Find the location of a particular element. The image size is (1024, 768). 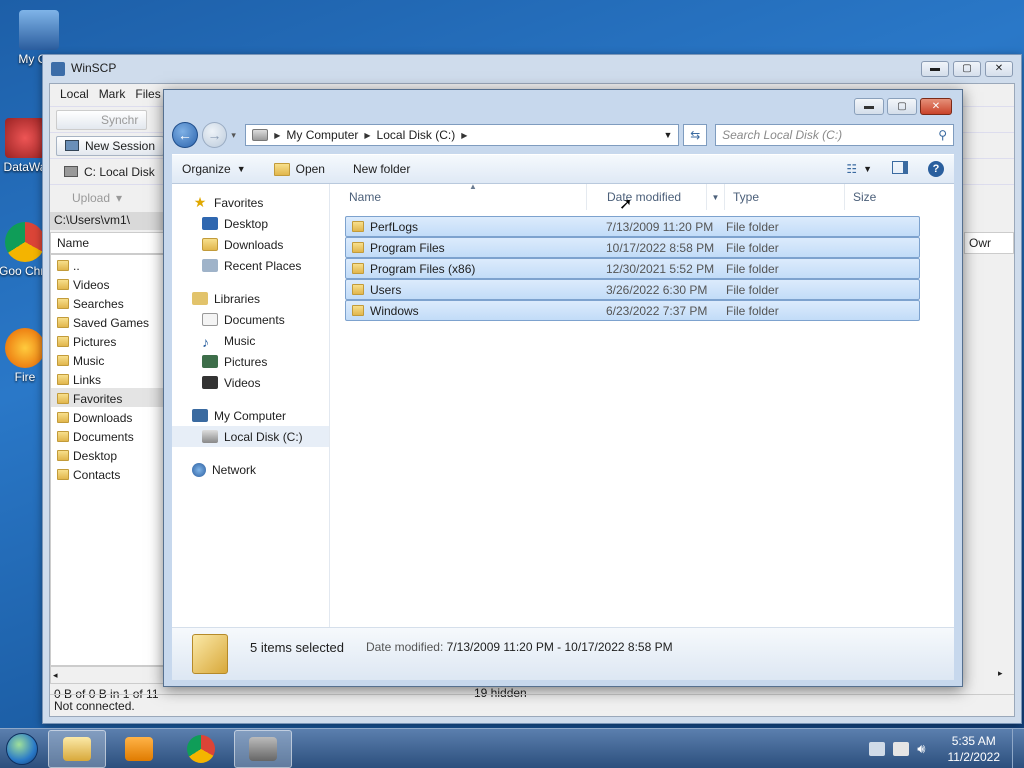

breadcrumb-my-computer: My Computer is located at coordinates (322, 135).